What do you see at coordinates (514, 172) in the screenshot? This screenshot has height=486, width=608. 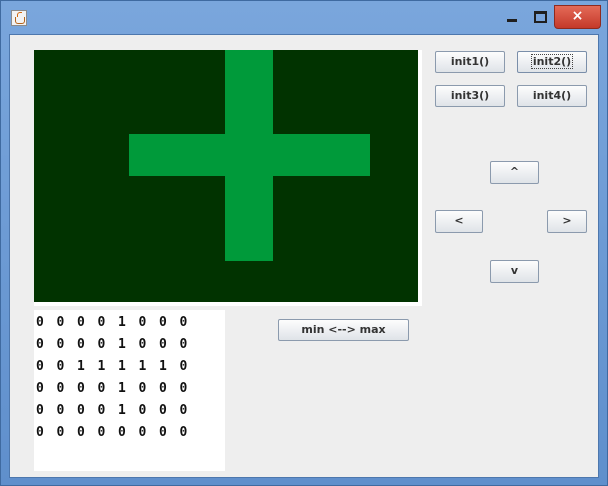 I see `move-up-button: ^` at bounding box center [514, 172].